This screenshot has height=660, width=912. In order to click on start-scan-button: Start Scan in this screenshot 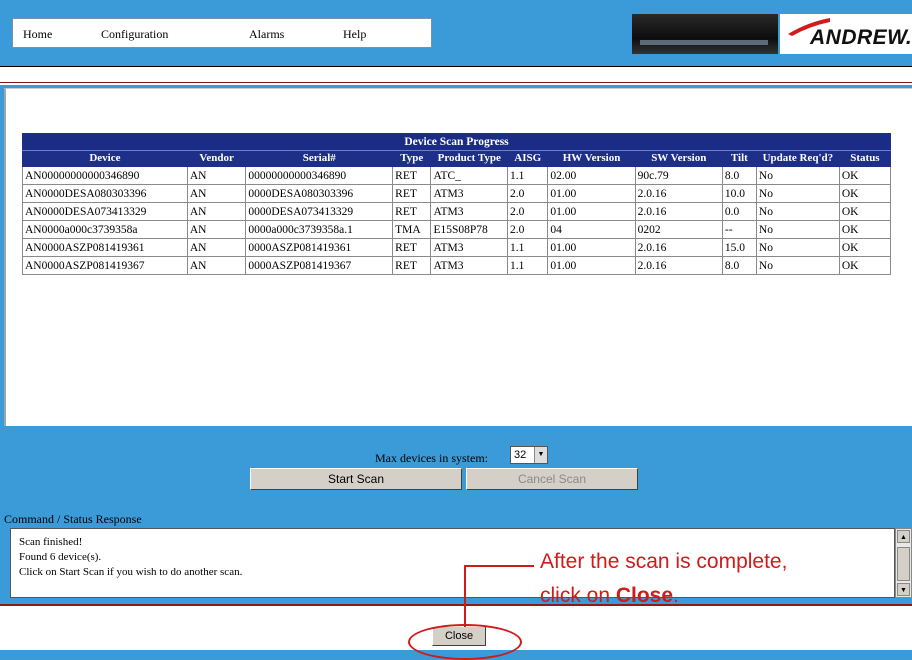, I will do `click(356, 479)`.